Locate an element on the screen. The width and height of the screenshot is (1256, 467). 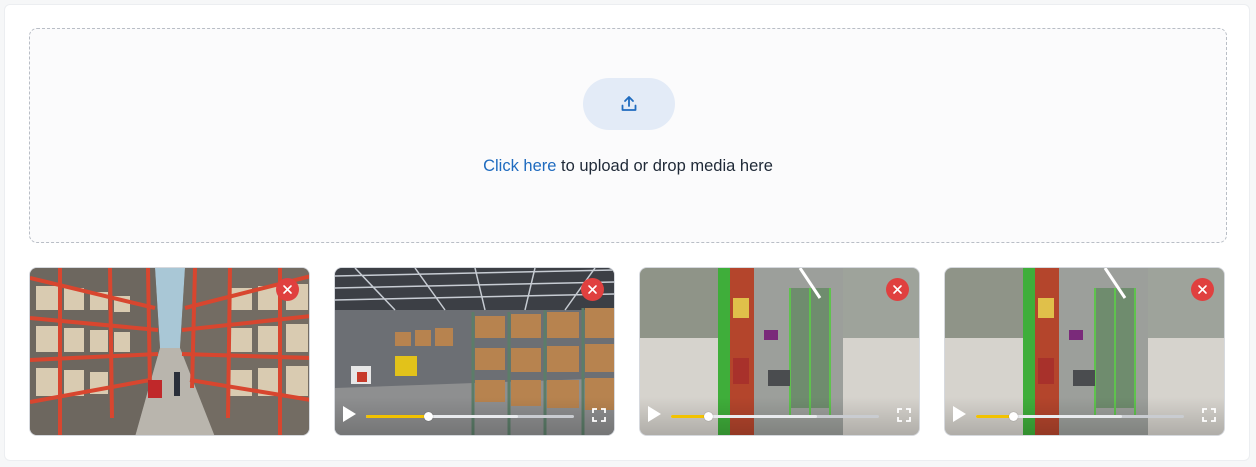
upload-instruction: Click here to upload or drop media here is located at coordinates (628, 166).